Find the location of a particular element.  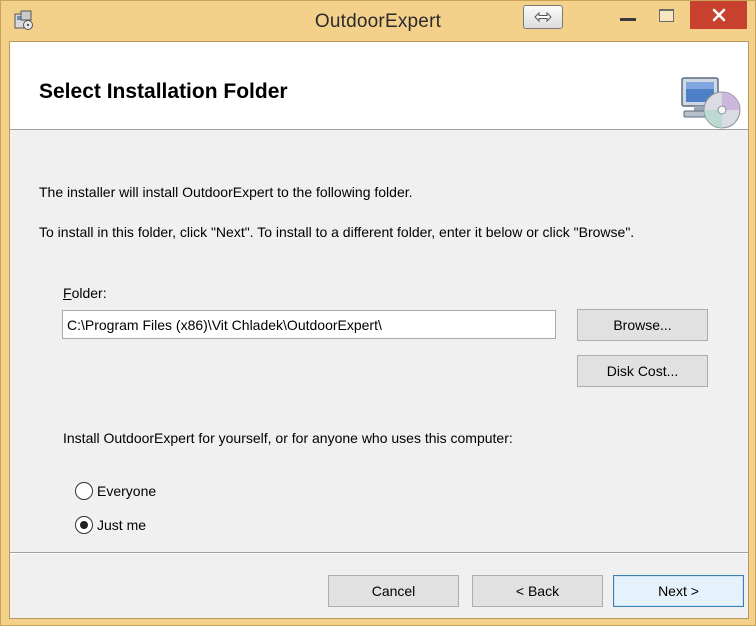

radio-just-me: Just me is located at coordinates (110, 525).